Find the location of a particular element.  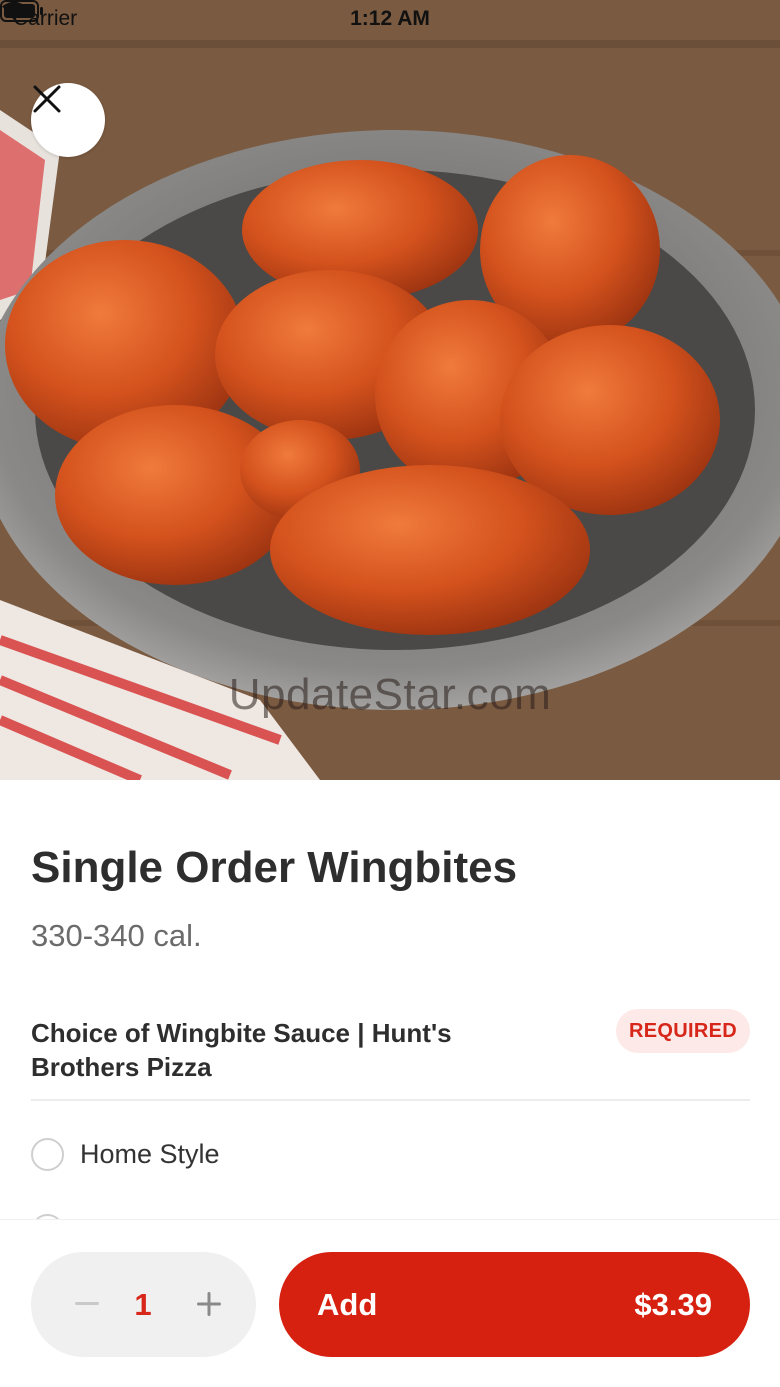

quantity-stepper: 1 is located at coordinates (143, 1304).